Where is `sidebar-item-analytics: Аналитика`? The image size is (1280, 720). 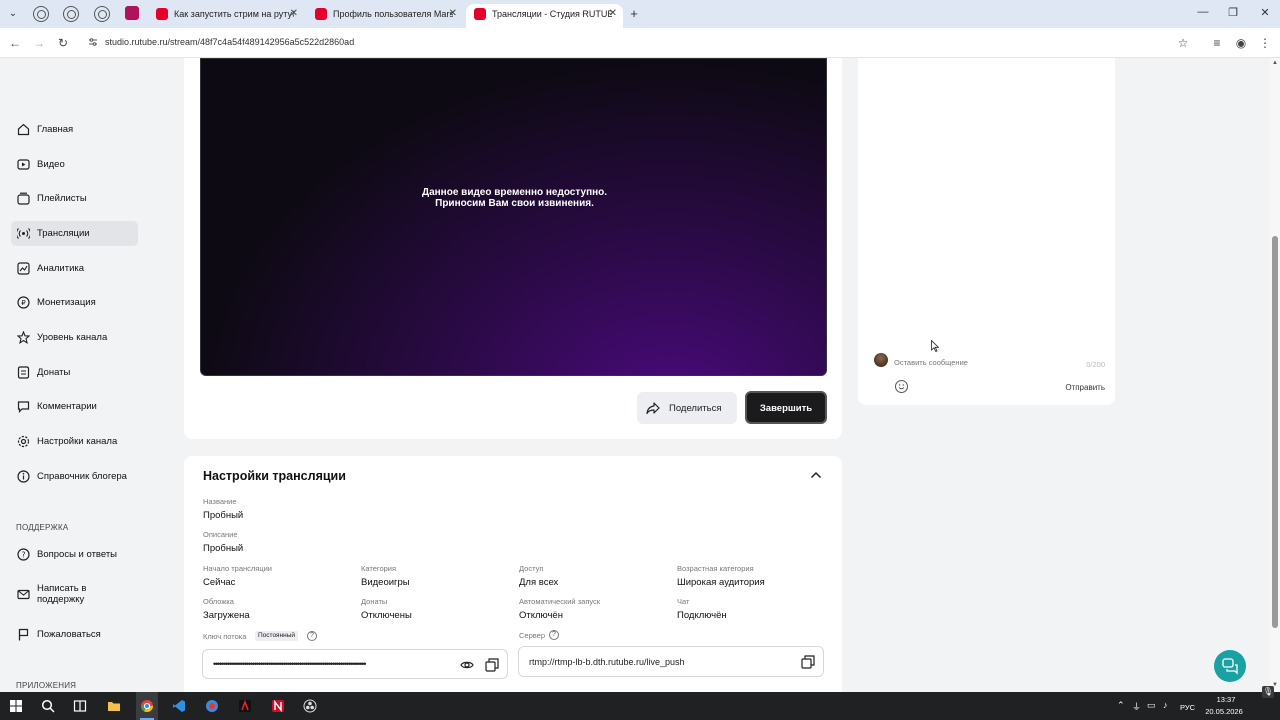
sidebar-item-analytics: Аналитика is located at coordinates (74, 268).